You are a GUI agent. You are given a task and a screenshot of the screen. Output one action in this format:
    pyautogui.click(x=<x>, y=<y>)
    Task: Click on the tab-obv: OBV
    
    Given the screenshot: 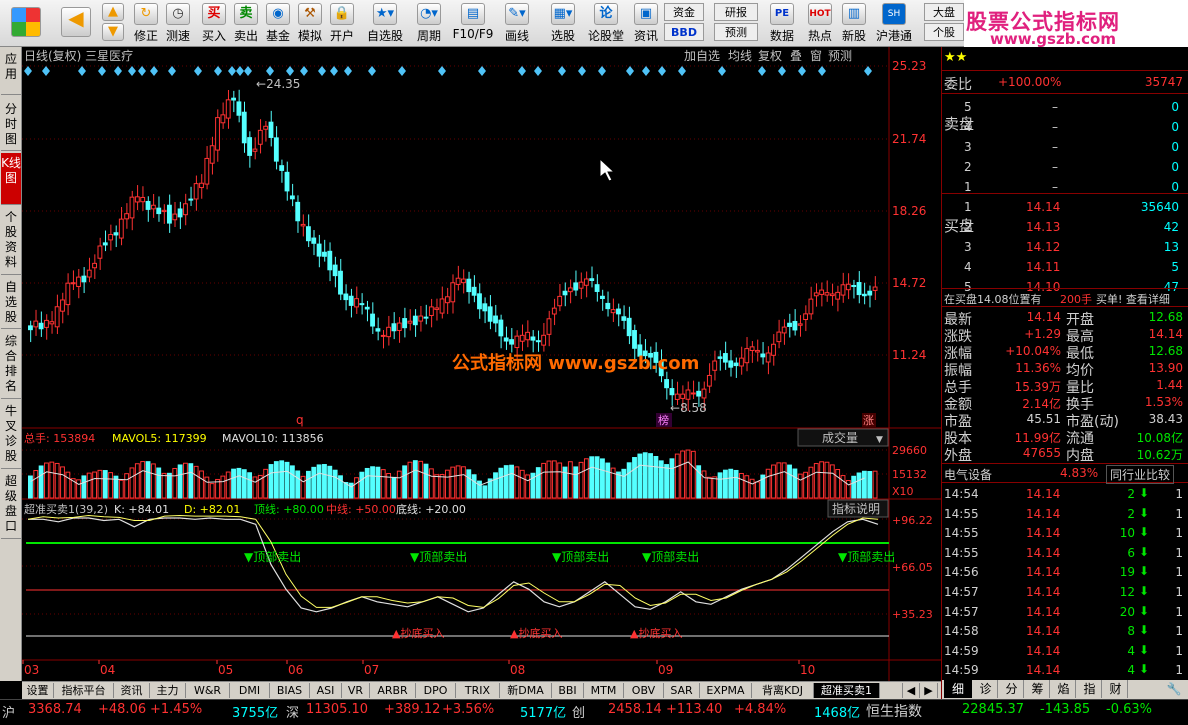 What is the action you would take?
    pyautogui.click(x=644, y=690)
    